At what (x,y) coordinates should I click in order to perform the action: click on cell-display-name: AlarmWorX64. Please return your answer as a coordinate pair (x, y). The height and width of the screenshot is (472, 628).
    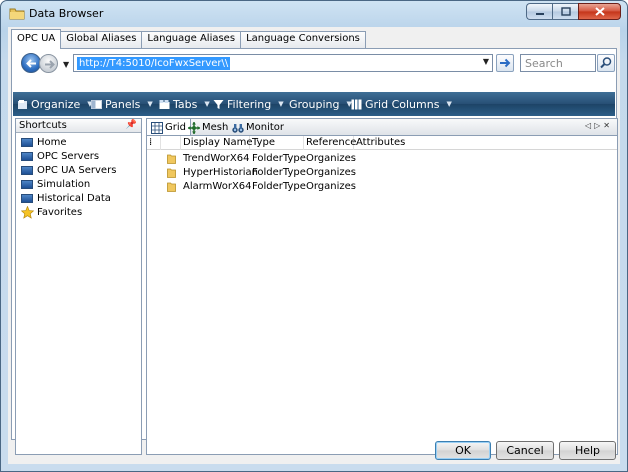
    Looking at the image, I should click on (217, 186).